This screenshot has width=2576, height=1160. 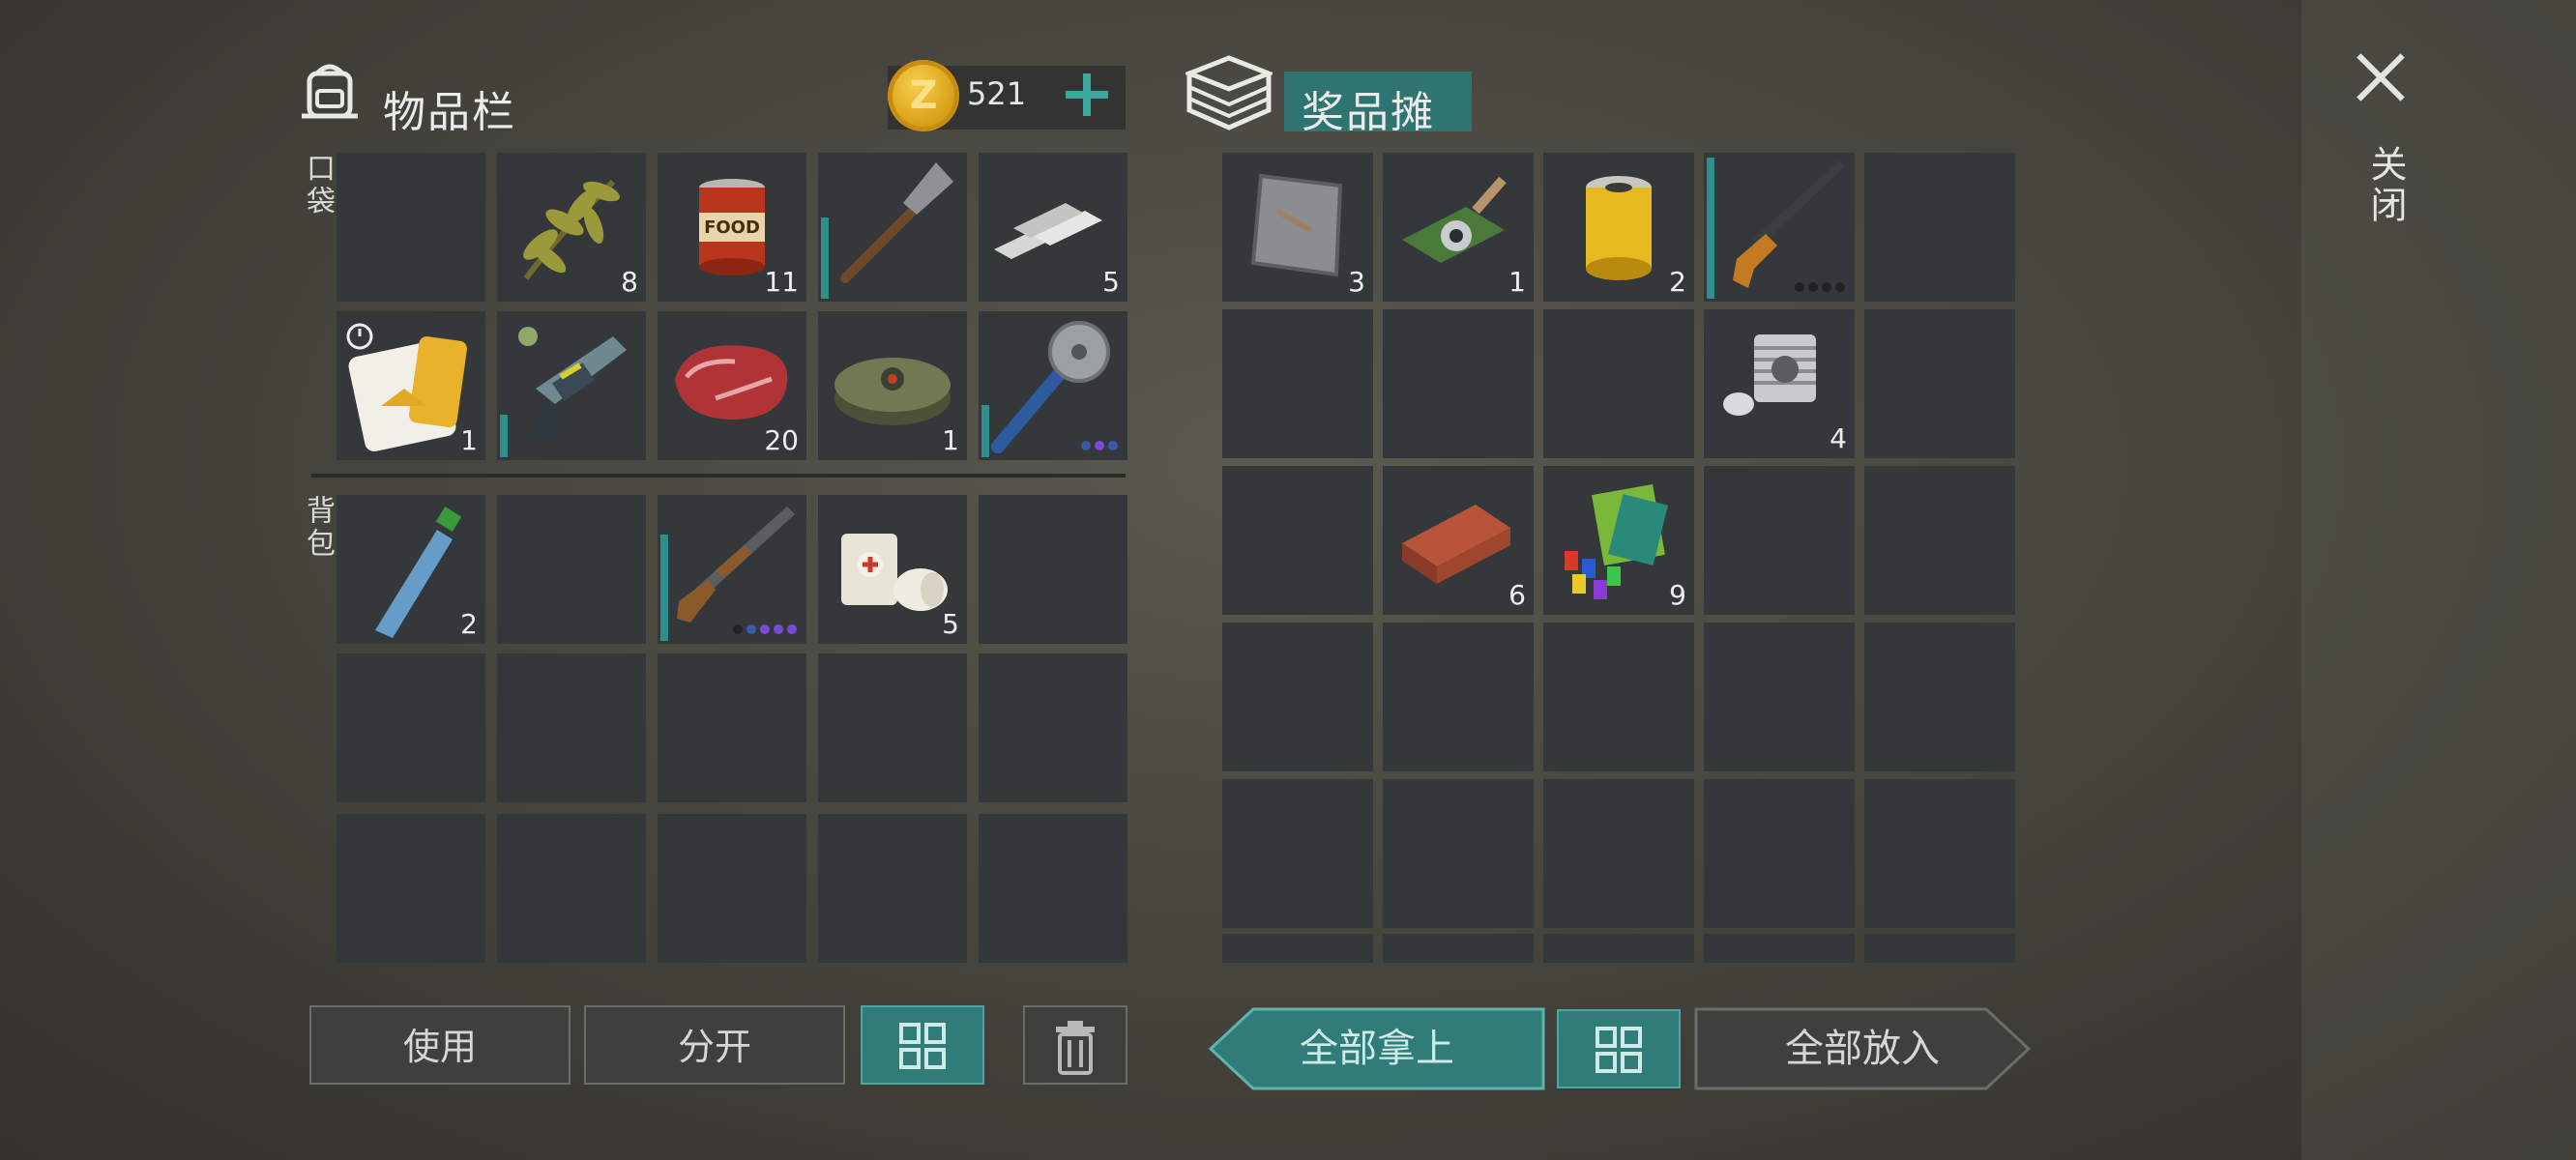 What do you see at coordinates (449, 112) in the screenshot?
I see `inventory-title: 物品栏` at bounding box center [449, 112].